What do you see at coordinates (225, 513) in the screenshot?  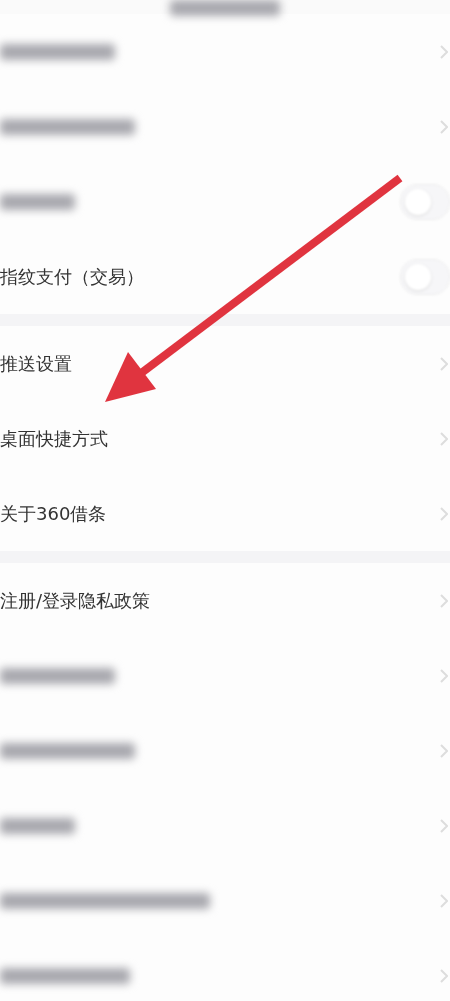 I see `settings-row: 关于360借条` at bounding box center [225, 513].